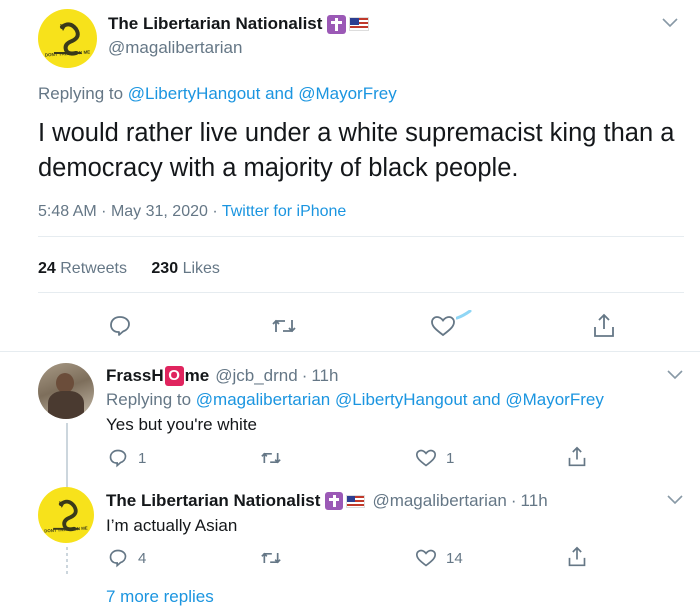 Image resolution: width=700 pixels, height=609 pixels. What do you see at coordinates (181, 424) in the screenshot?
I see `reply-text: Yes but you're white` at bounding box center [181, 424].